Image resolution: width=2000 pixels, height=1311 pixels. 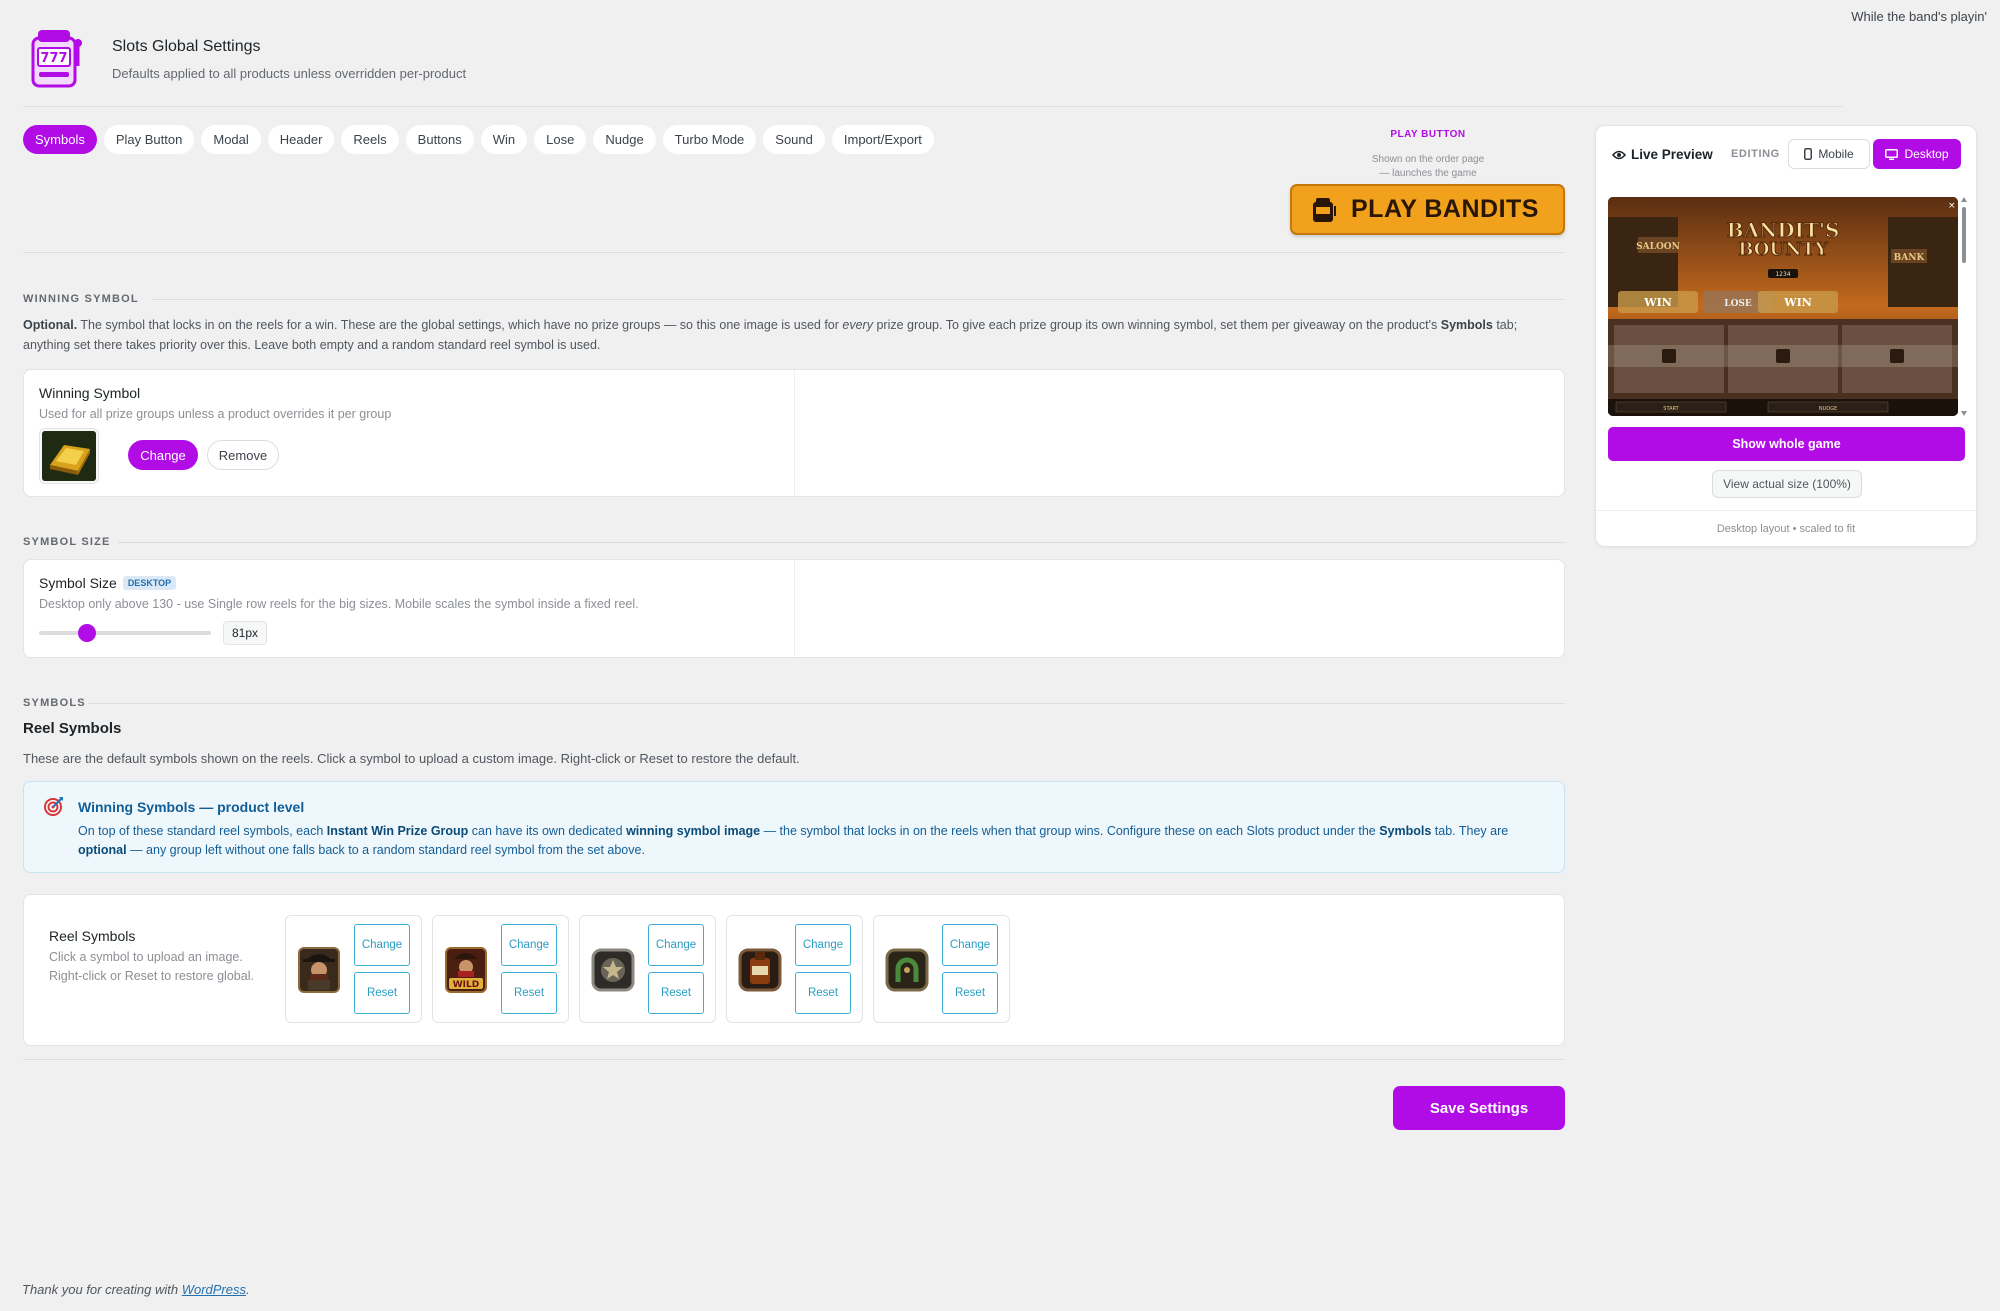 What do you see at coordinates (191, 807) in the screenshot?
I see `info-title: Winning Symbols — product level` at bounding box center [191, 807].